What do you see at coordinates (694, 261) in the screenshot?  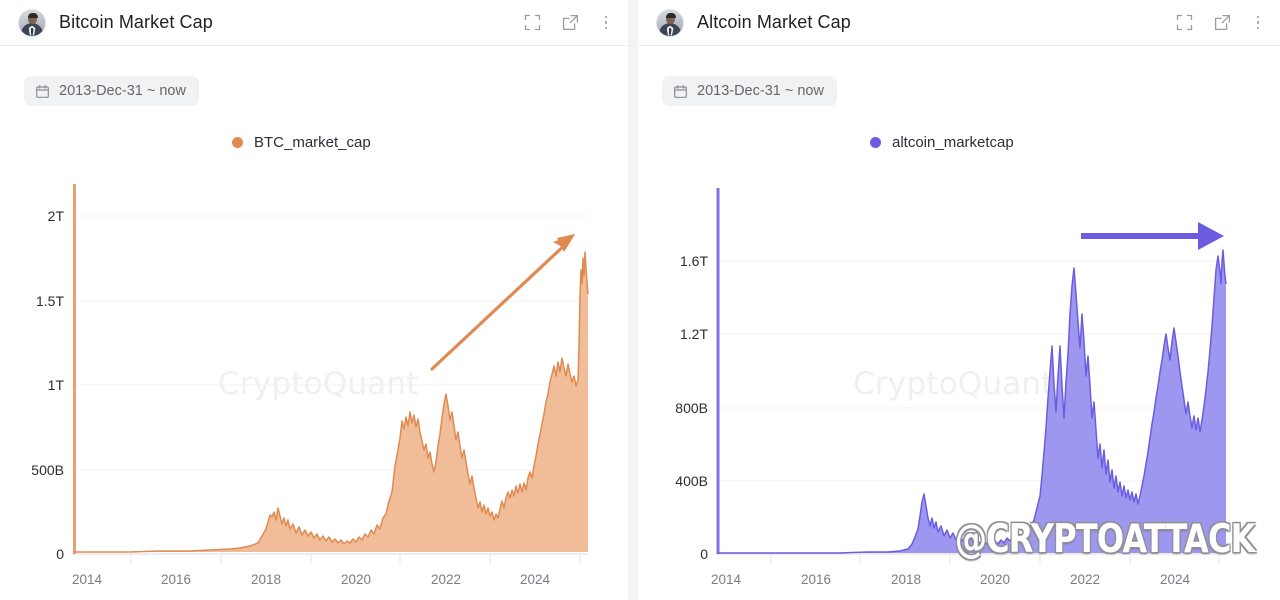 I see `svg-text: 1.6T` at bounding box center [694, 261].